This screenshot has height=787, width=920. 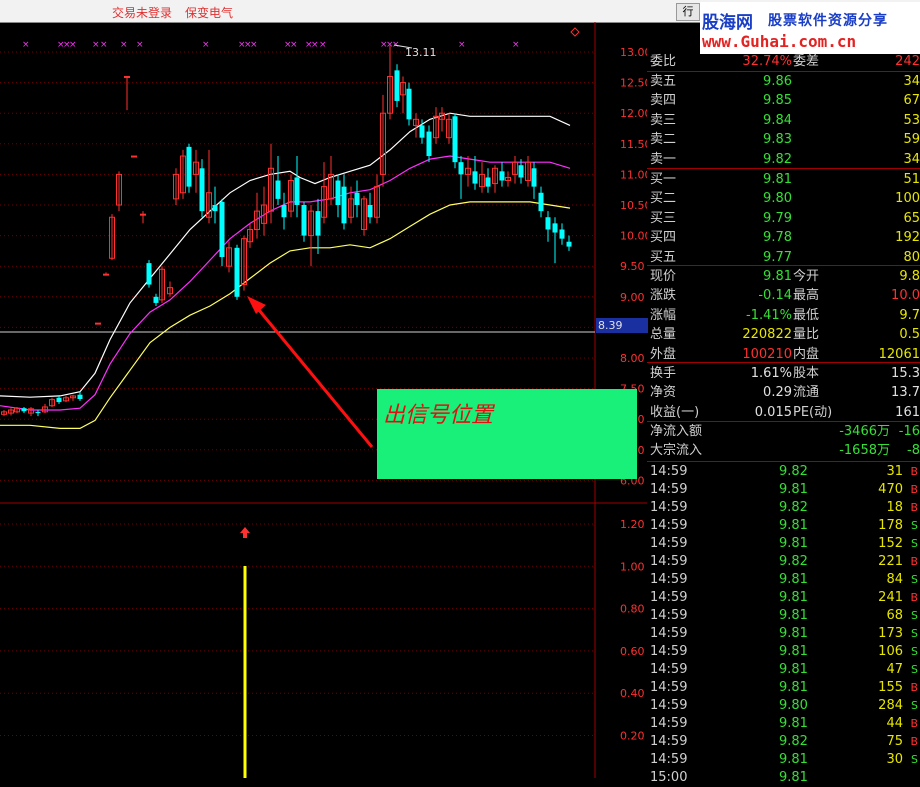 What do you see at coordinates (914, 597) in the screenshot?
I see `tick-direction: B` at bounding box center [914, 597].